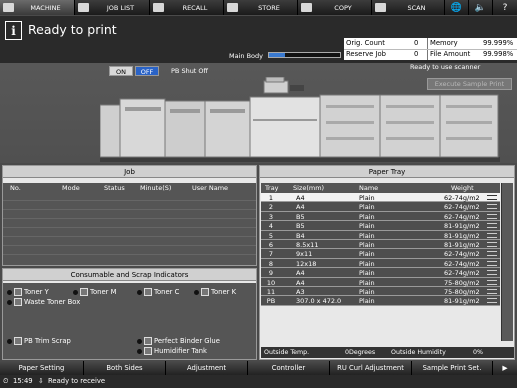  I want to click on toner-y-icon, so click(18, 292).